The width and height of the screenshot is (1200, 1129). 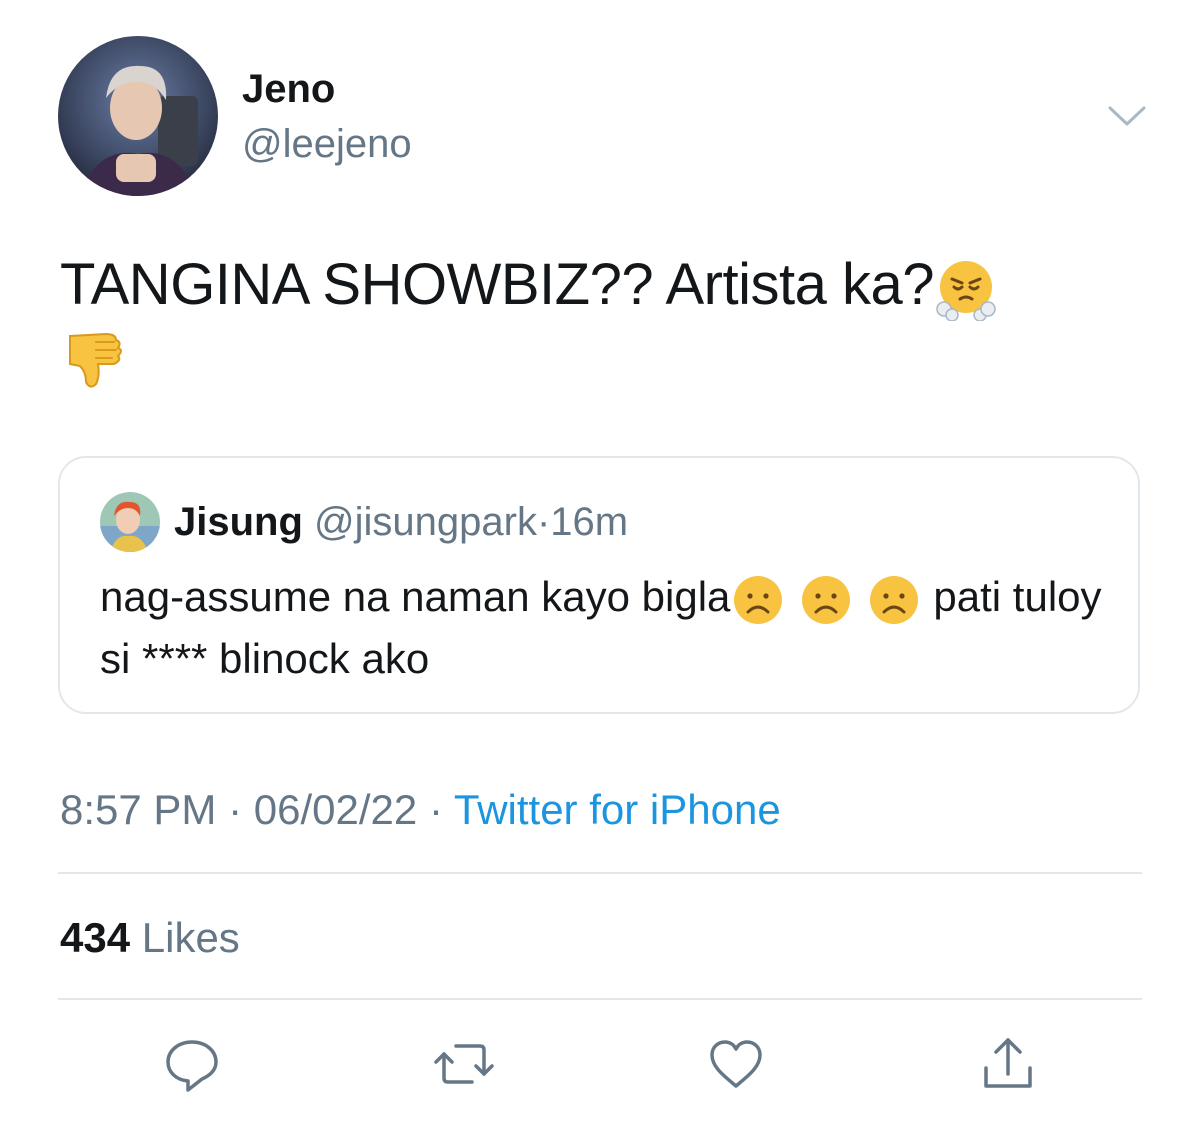 I want to click on retweet-icon, so click(x=464, y=1064).